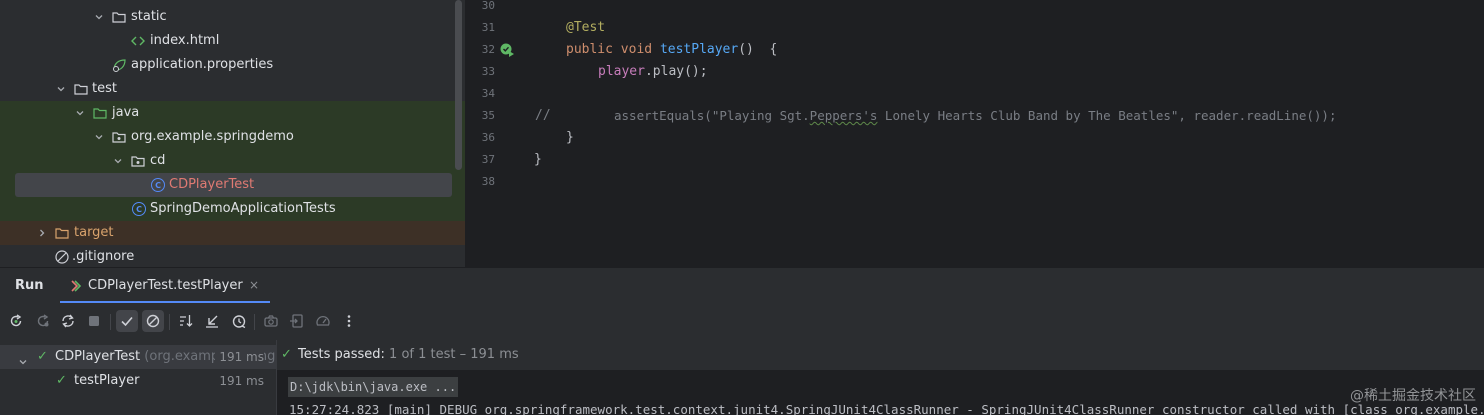  Describe the element at coordinates (232, 113) in the screenshot. I see `tree-item-java: java` at that location.